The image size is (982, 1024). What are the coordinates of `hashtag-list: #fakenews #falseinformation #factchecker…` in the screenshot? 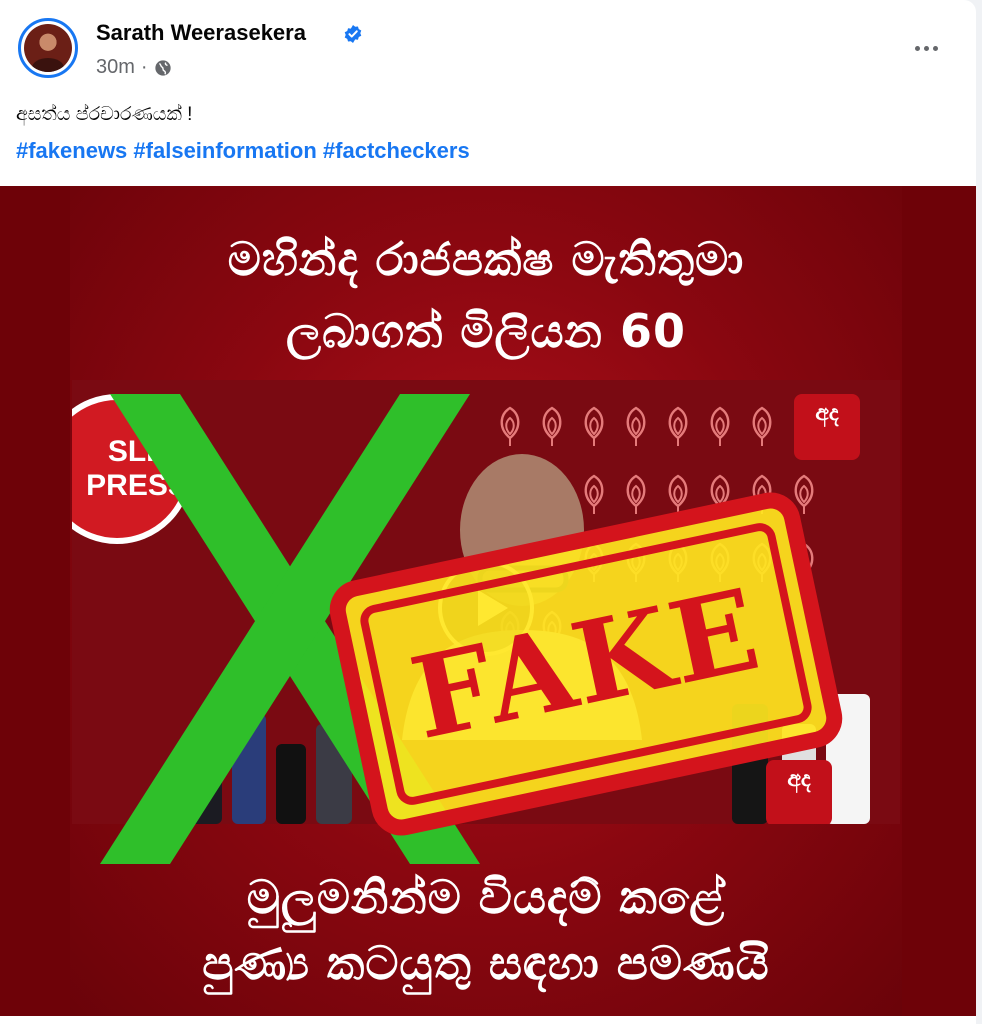 It's located at (243, 151).